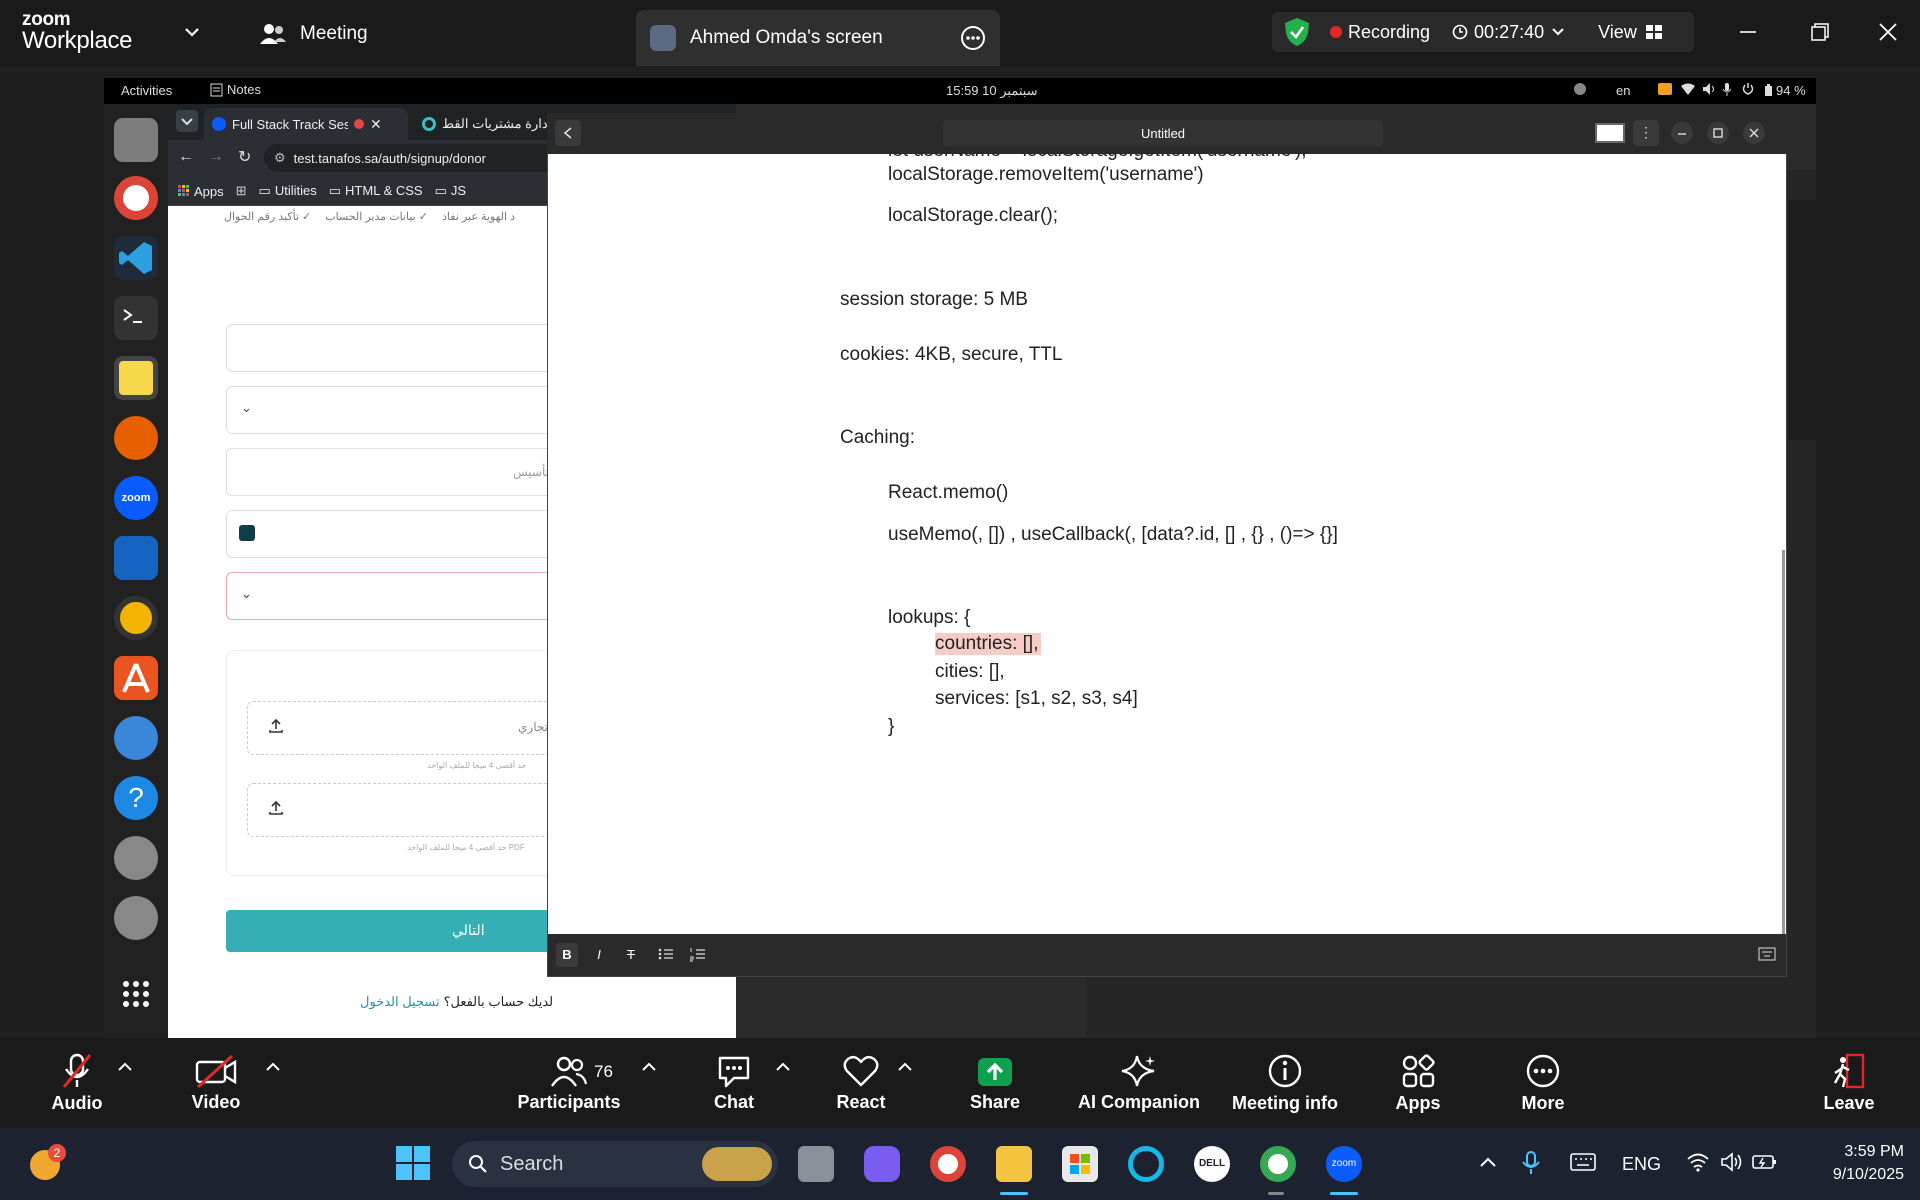 The image size is (1920, 1200). What do you see at coordinates (1610, 133) in the screenshot?
I see `color-picker` at bounding box center [1610, 133].